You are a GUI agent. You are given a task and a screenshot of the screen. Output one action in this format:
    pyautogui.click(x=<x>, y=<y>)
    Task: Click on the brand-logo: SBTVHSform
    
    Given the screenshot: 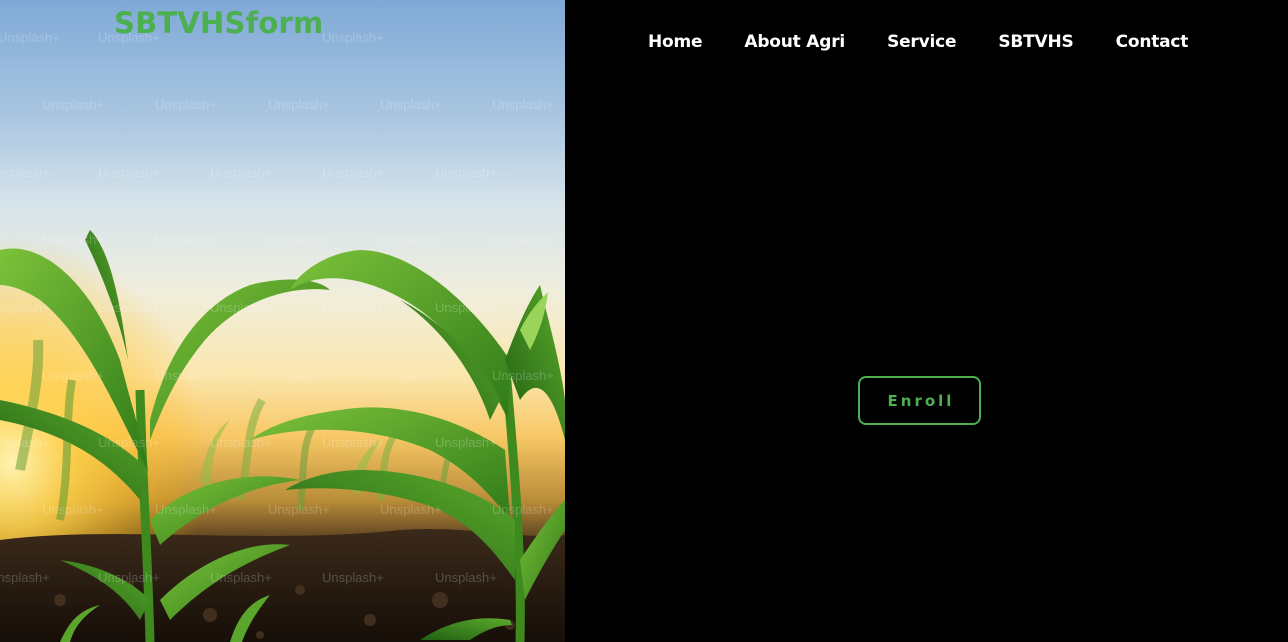 What is the action you would take?
    pyautogui.click(x=218, y=23)
    